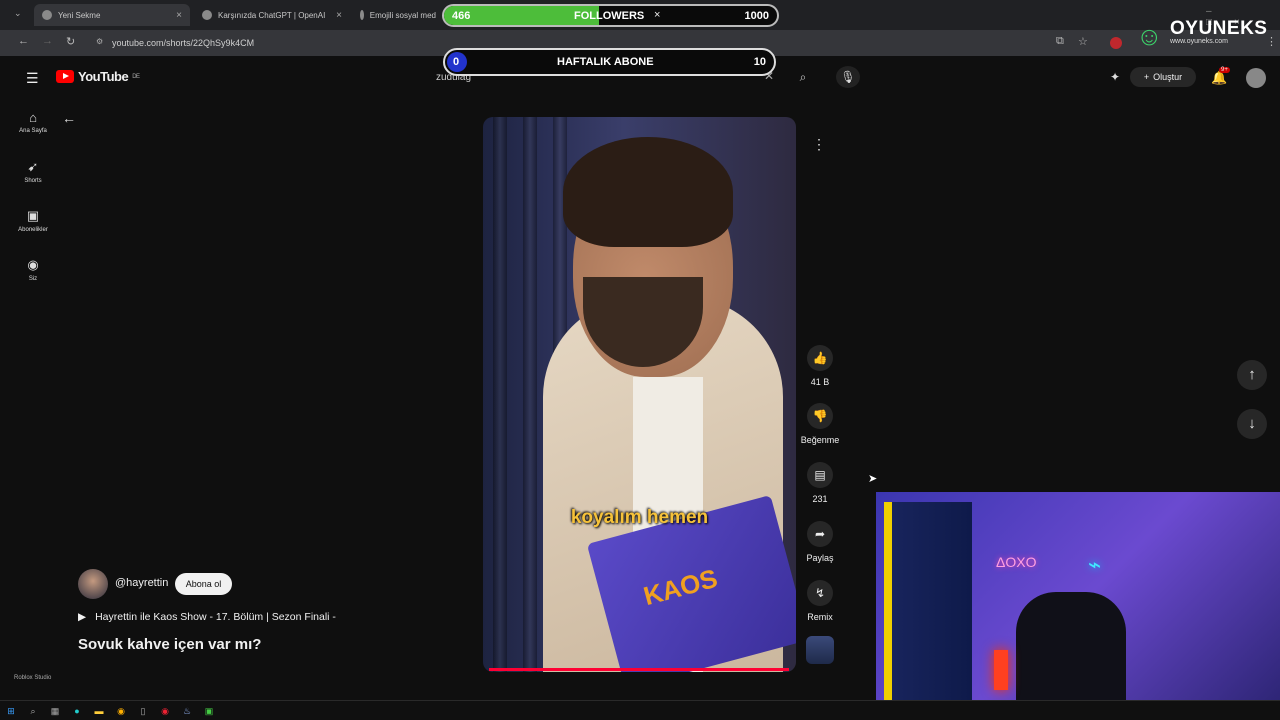 The height and width of the screenshot is (720, 1280). I want to click on channel-avatar, so click(93, 584).